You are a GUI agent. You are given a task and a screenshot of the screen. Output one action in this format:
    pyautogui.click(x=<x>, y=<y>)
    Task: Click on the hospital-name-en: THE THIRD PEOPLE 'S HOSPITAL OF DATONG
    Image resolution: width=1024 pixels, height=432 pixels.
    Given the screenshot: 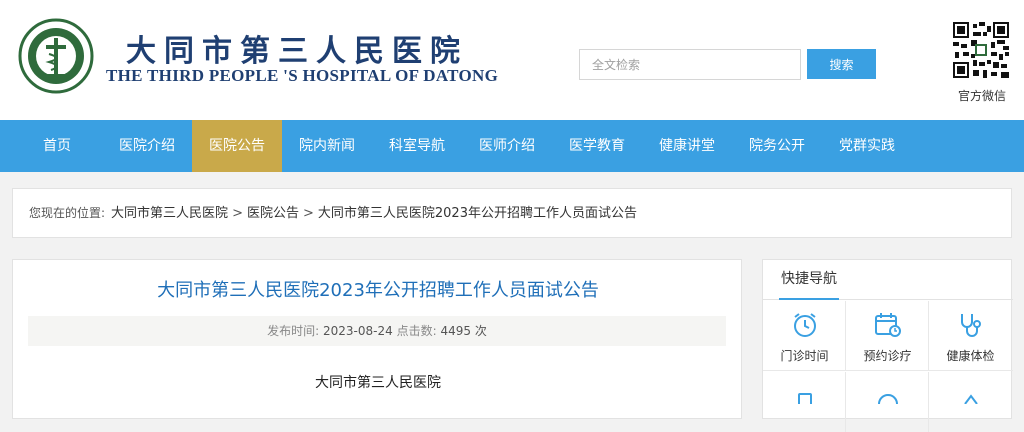 What is the action you would take?
    pyautogui.click(x=302, y=75)
    